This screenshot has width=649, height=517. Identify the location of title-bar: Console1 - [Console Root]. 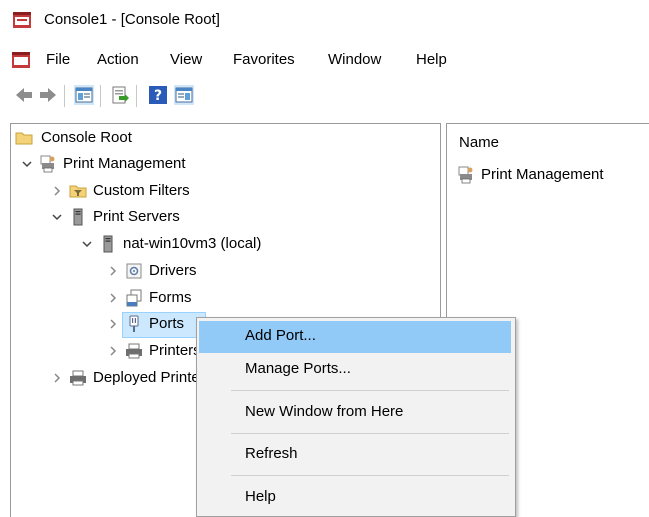
(324, 20).